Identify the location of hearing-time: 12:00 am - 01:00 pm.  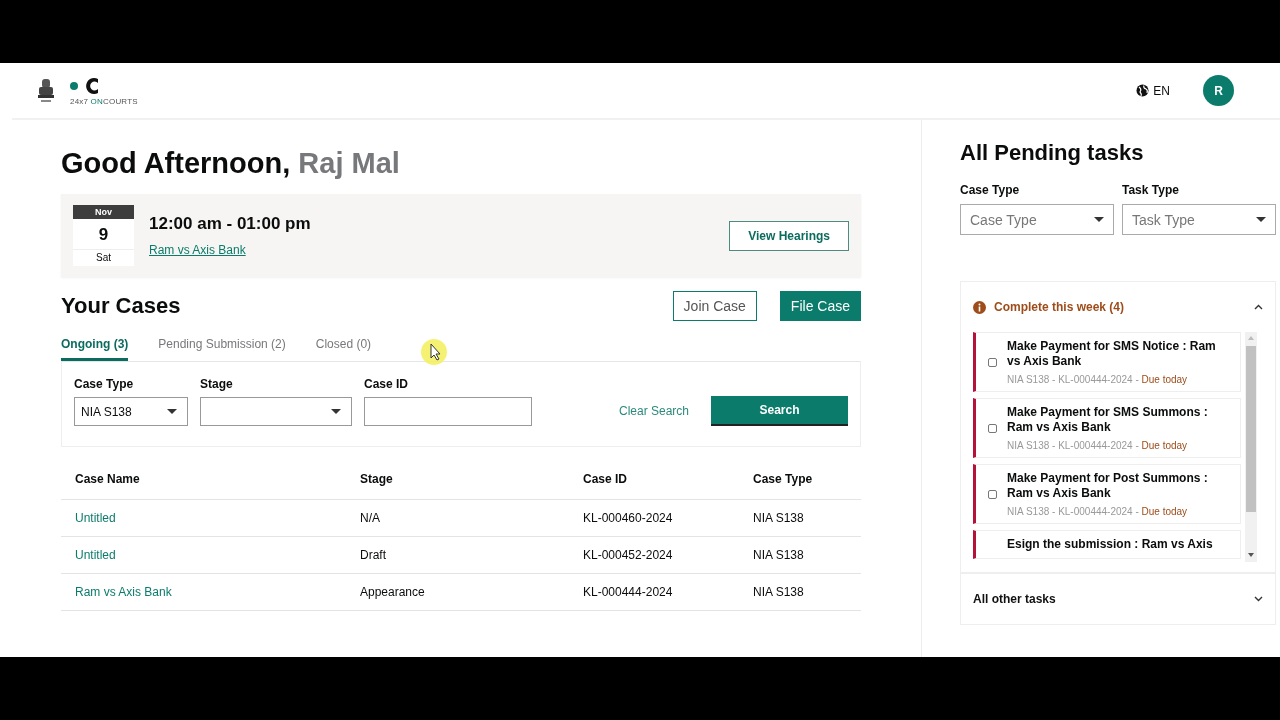
(230, 223).